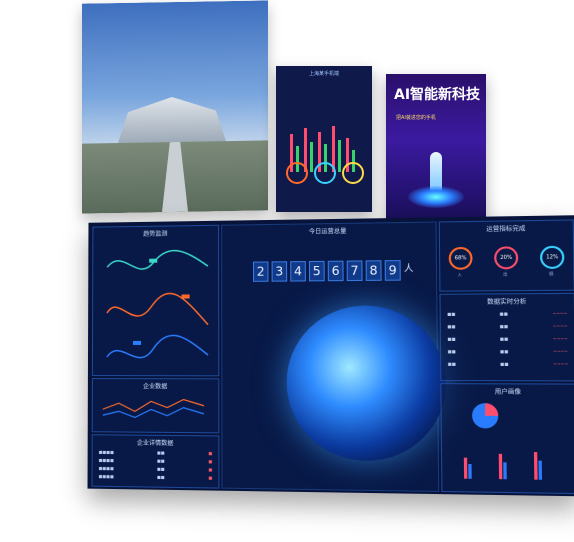 Image resolution: width=574 pixels, height=542 pixels. I want to click on counter-digit: 4, so click(298, 271).